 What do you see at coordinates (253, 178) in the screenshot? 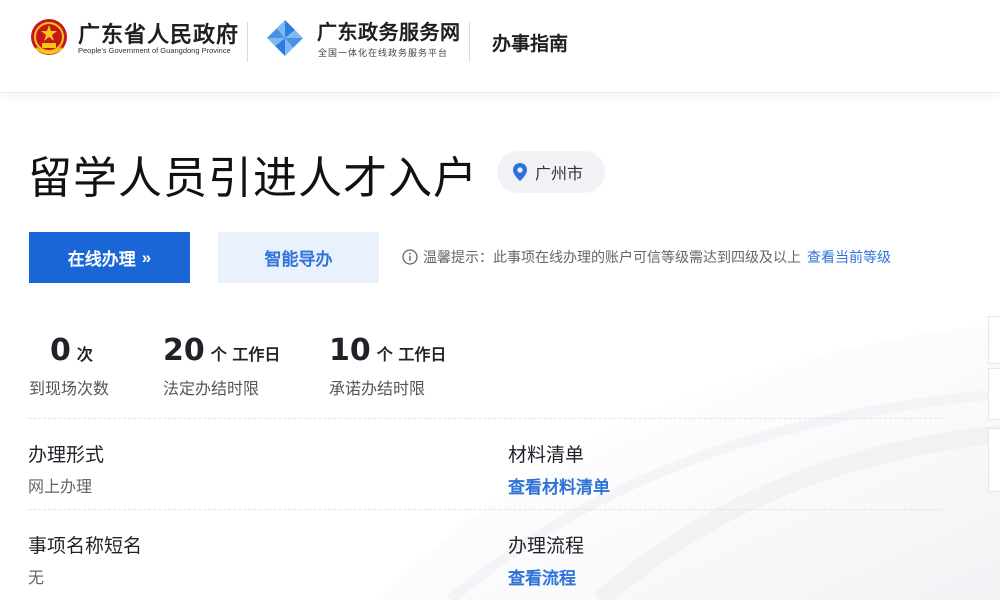
I see `page-title: 留学人员引进人才入户` at bounding box center [253, 178].